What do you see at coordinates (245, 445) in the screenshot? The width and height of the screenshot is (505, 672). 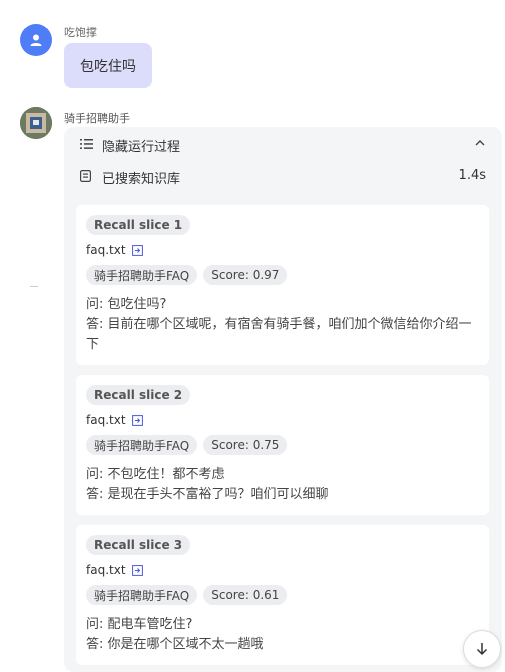 I see `score-tag: Score: 0.75` at bounding box center [245, 445].